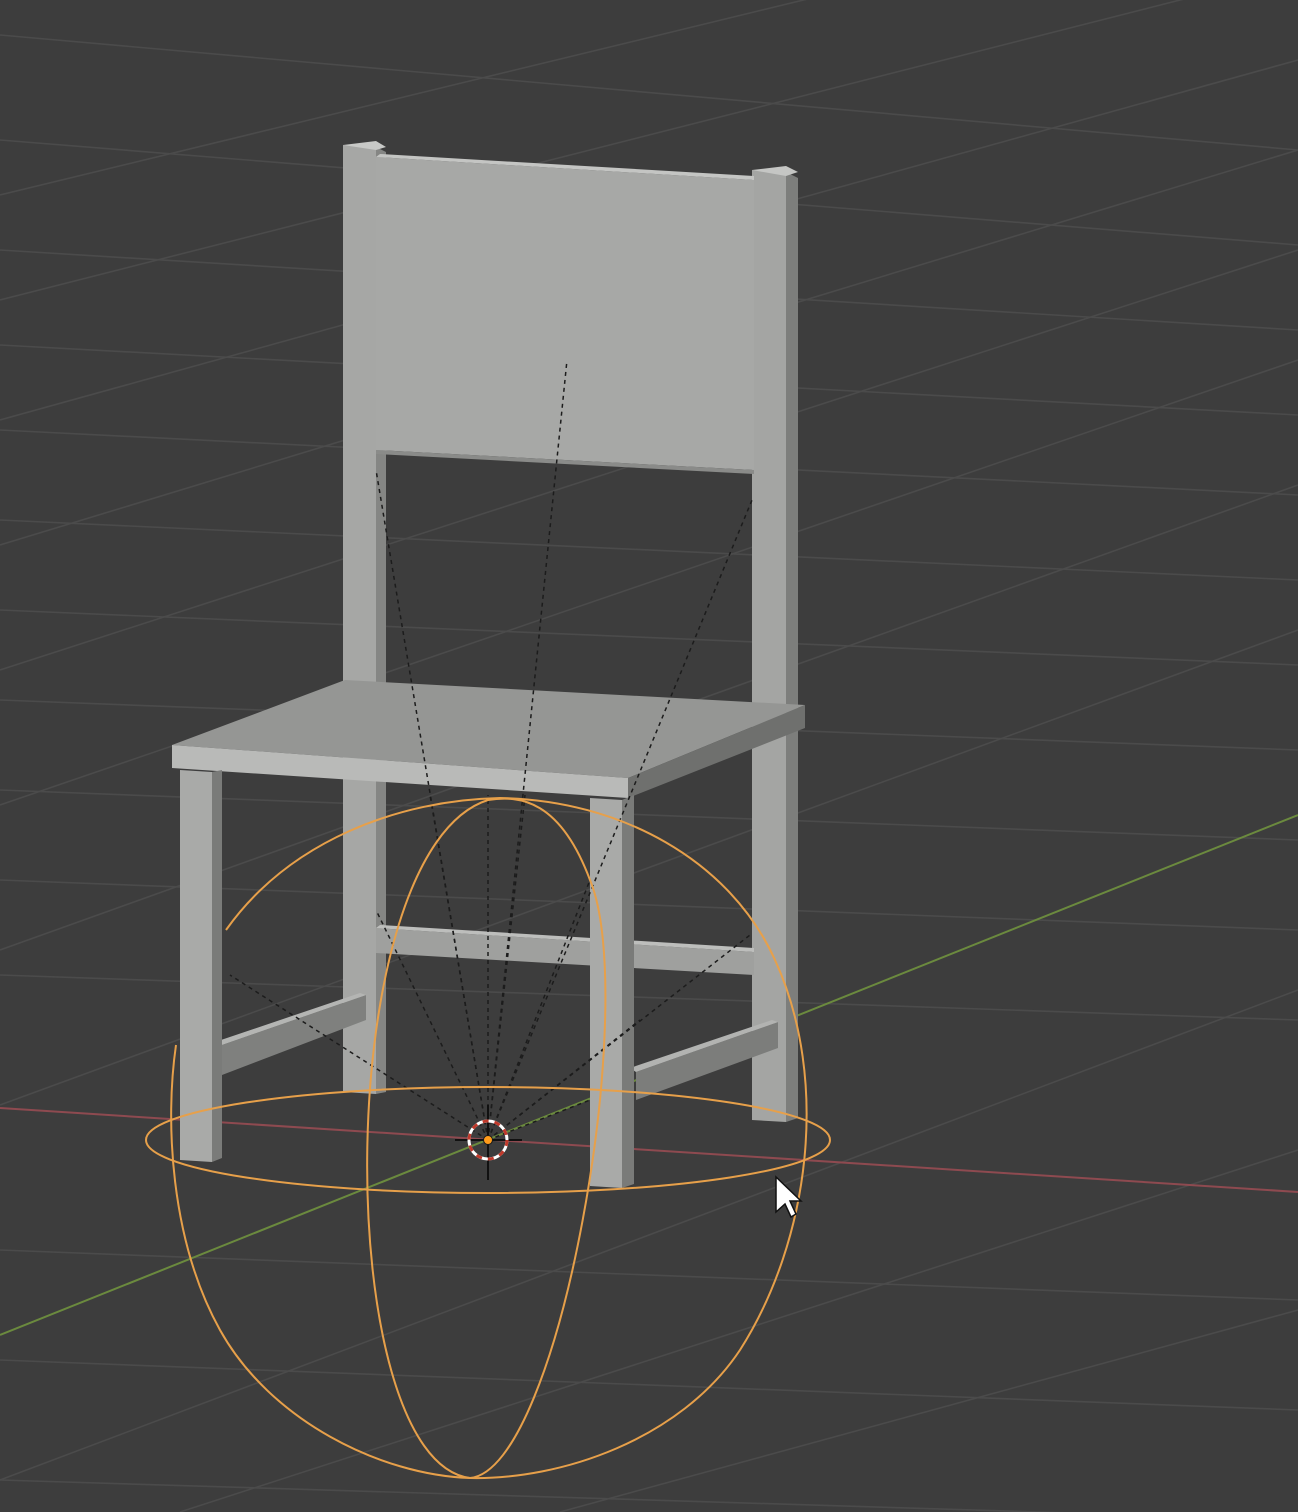 Image resolution: width=1298 pixels, height=1512 pixels. What do you see at coordinates (565, 314) in the screenshot?
I see `chair-backrest` at bounding box center [565, 314].